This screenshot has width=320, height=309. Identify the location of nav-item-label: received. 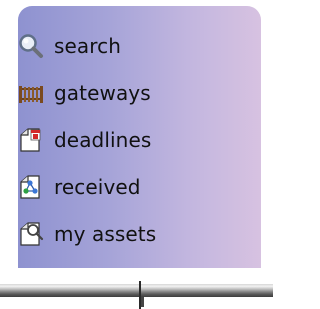
(97, 186).